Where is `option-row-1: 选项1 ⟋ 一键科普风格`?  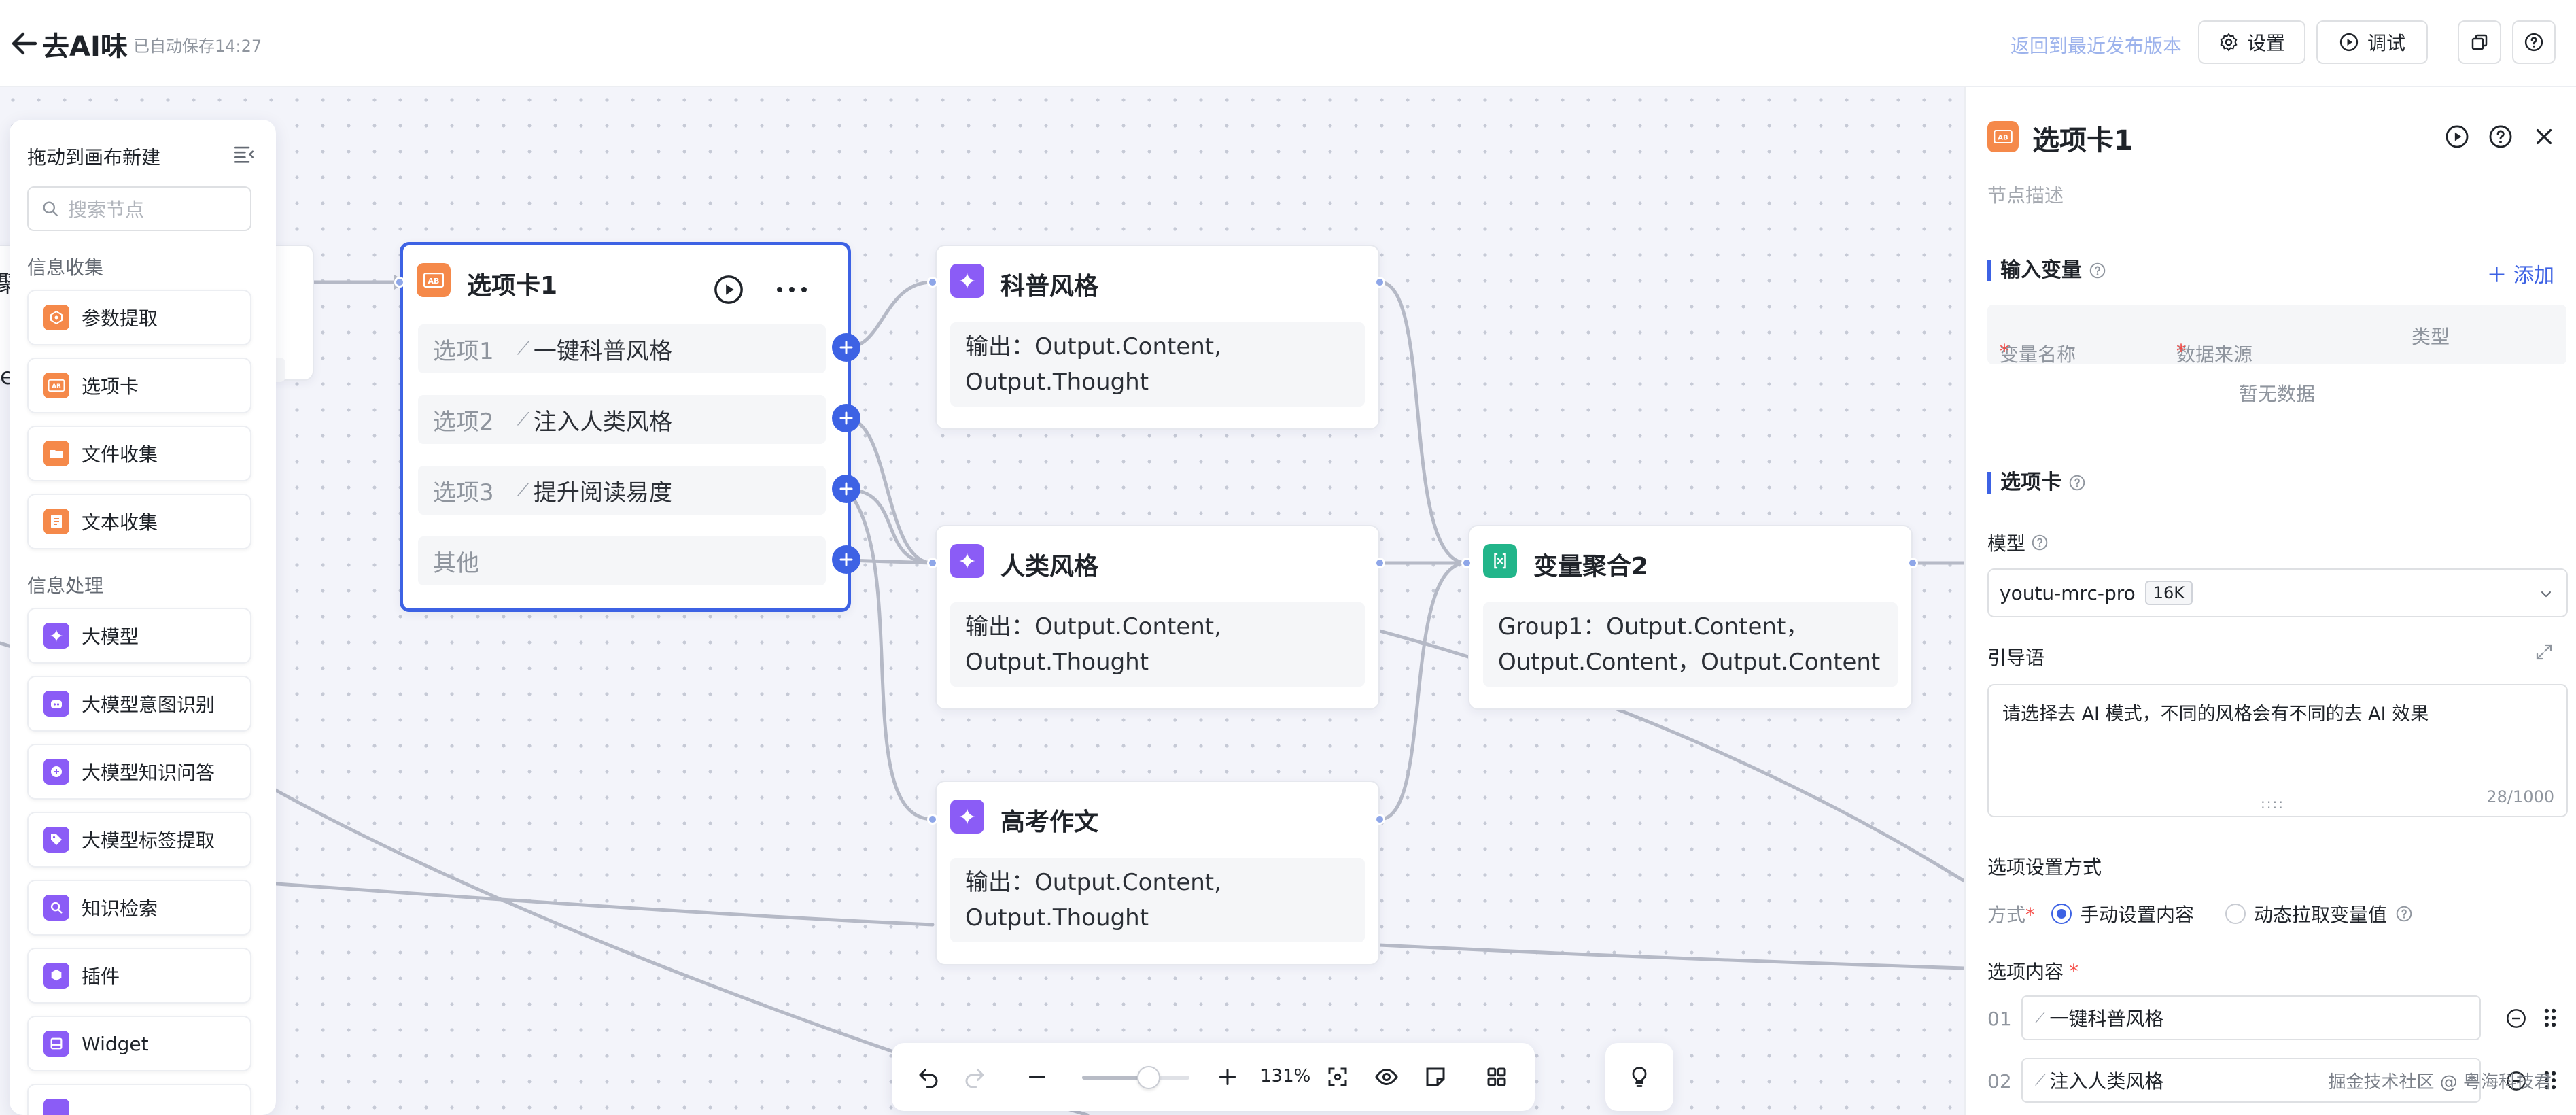 option-row-1: 选项1 ⟋ 一键科普风格 is located at coordinates (622, 349).